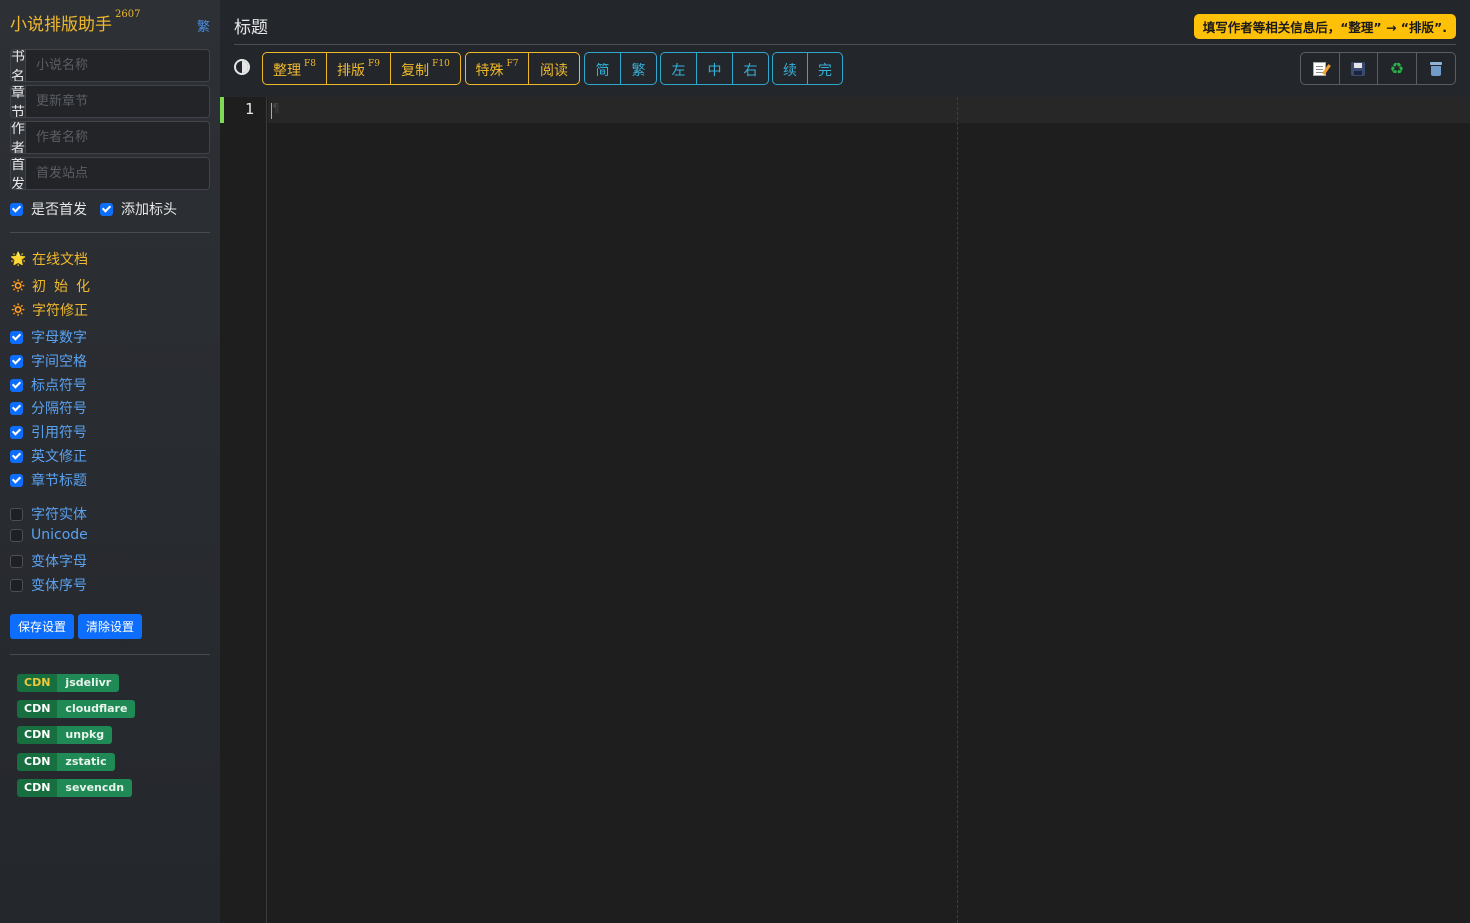 The height and width of the screenshot is (923, 1470). I want to click on author-input, so click(117, 137).